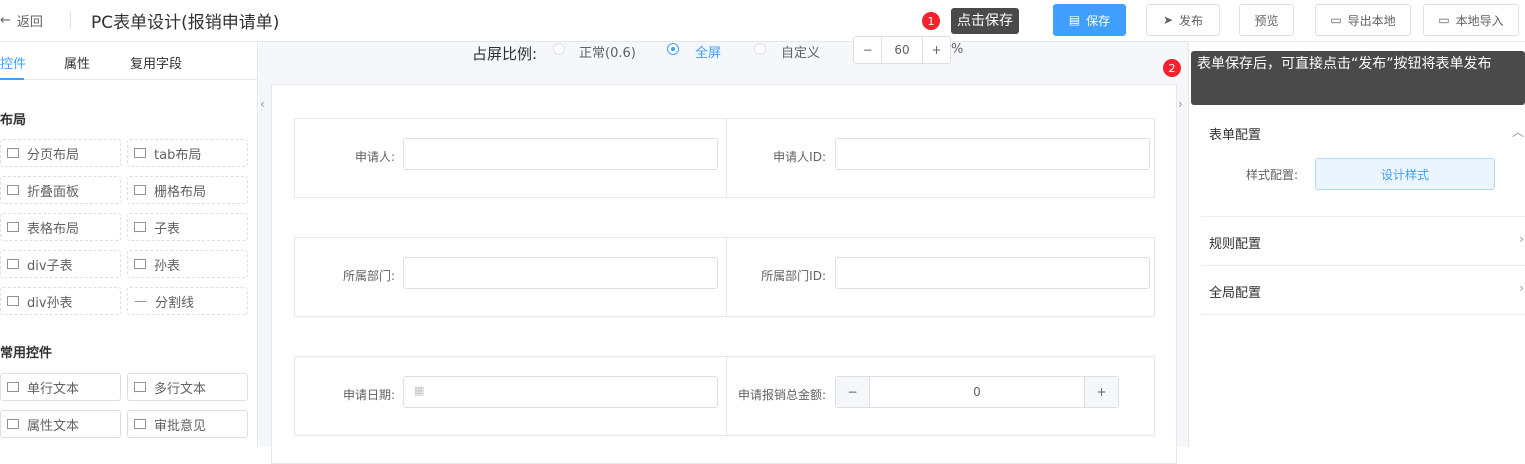 This screenshot has height=464, width=1525. I want to click on tooltip-save: 点击保存, so click(985, 21).